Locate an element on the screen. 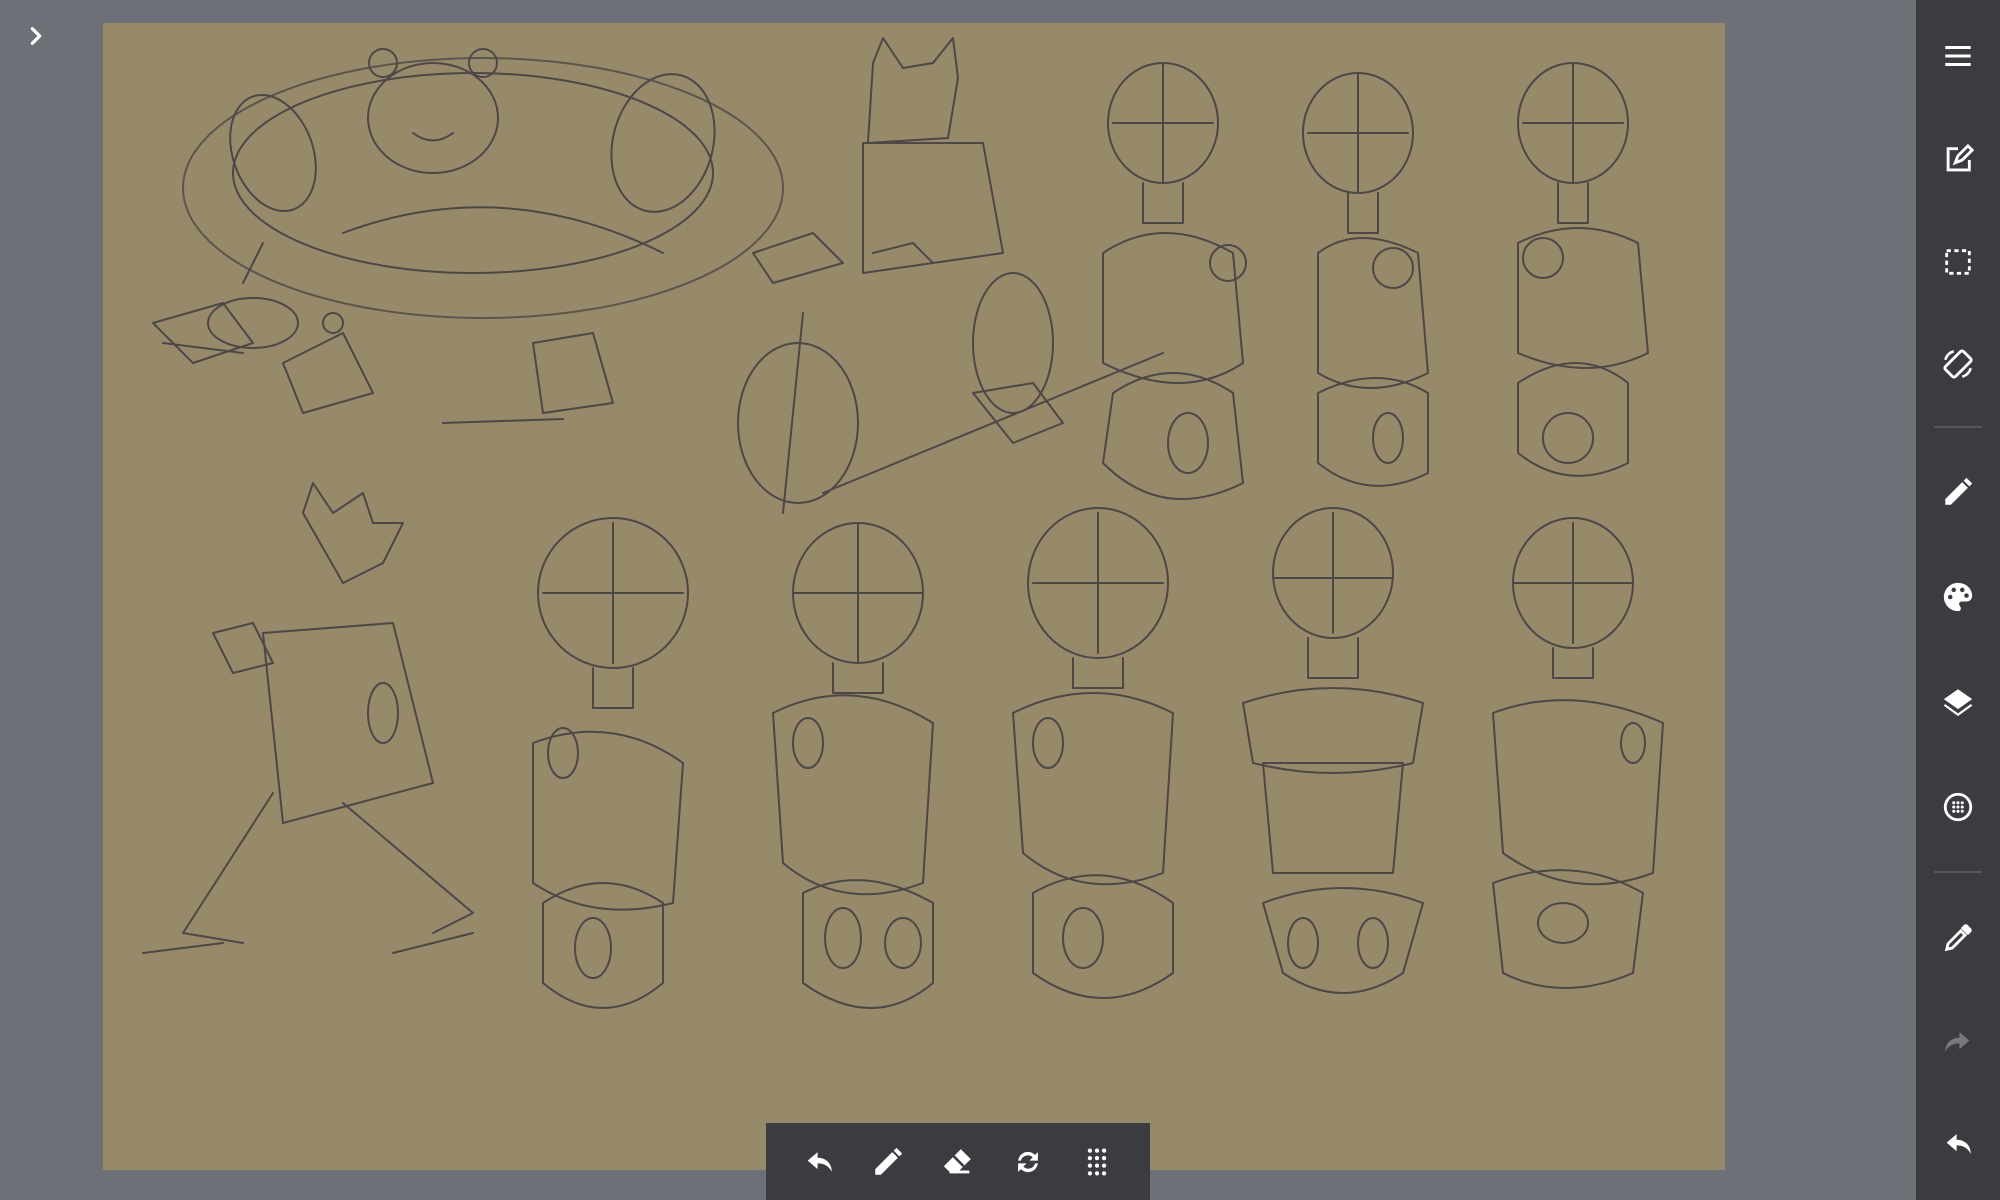 The height and width of the screenshot is (1200, 2000). rotate-screen-button is located at coordinates (1958, 364).